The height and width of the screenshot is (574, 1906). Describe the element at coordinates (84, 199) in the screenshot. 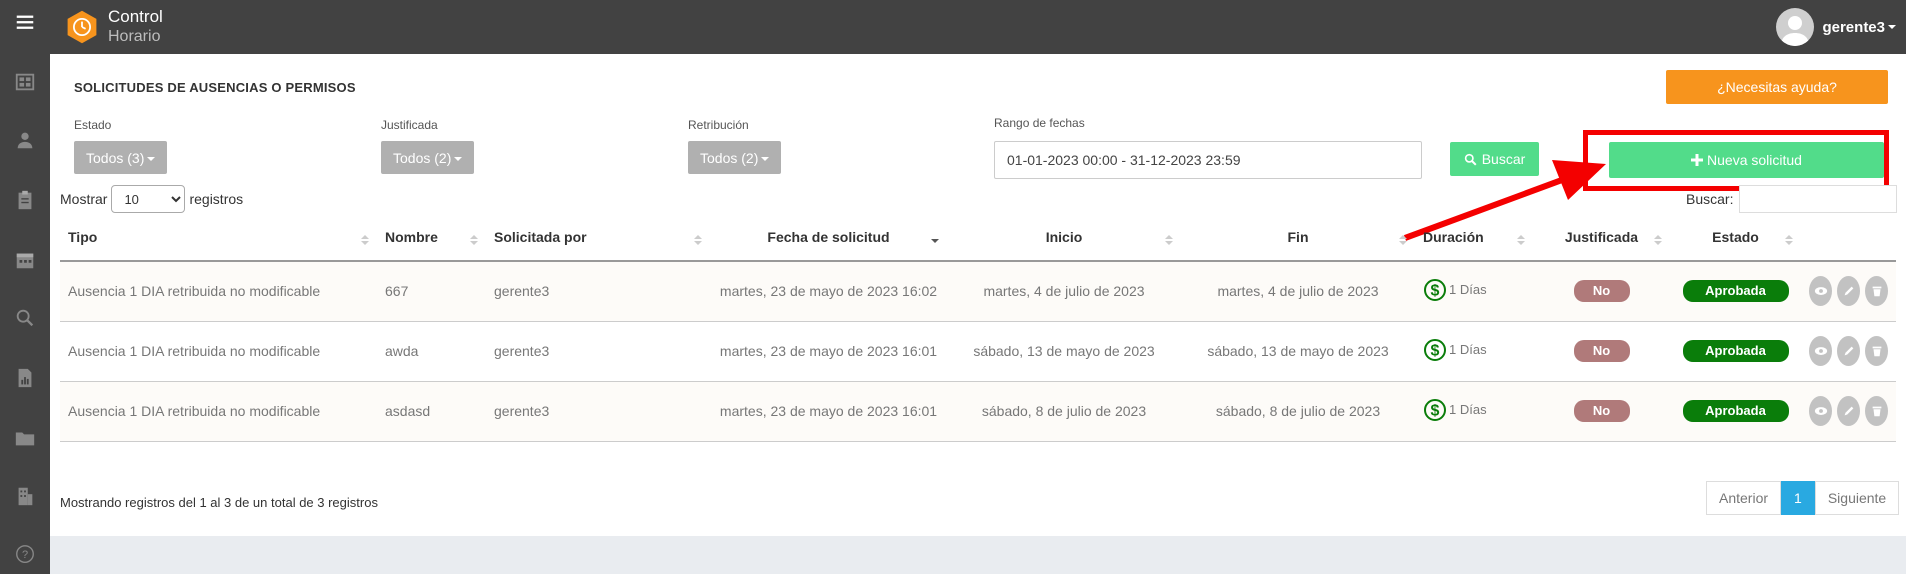

I see `show-label: Mostrar` at that location.